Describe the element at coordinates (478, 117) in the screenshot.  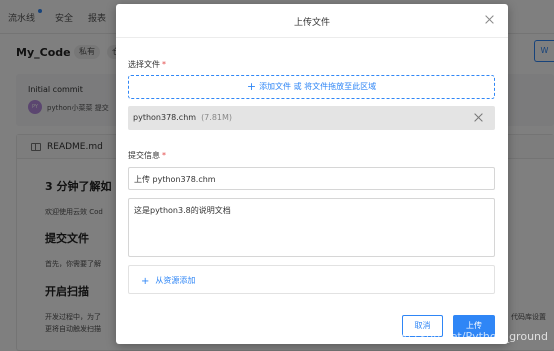
I see `remove-file-icon` at that location.